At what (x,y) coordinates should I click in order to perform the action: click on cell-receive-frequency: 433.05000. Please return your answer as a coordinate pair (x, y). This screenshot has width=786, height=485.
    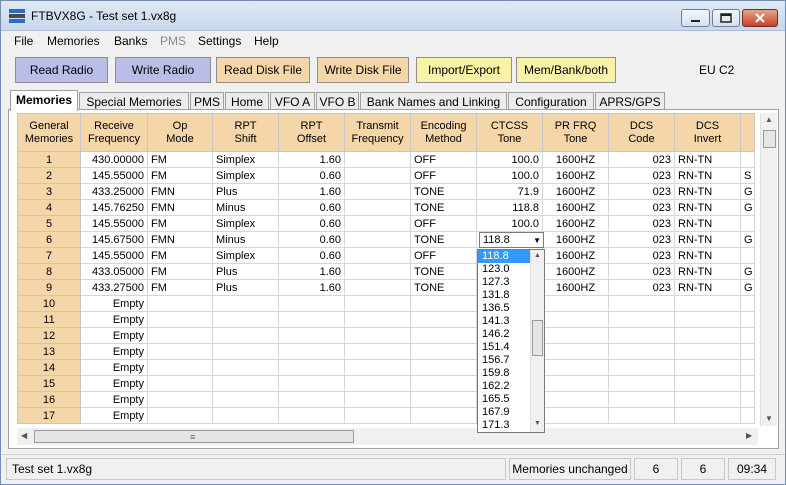
    Looking at the image, I should click on (114, 271).